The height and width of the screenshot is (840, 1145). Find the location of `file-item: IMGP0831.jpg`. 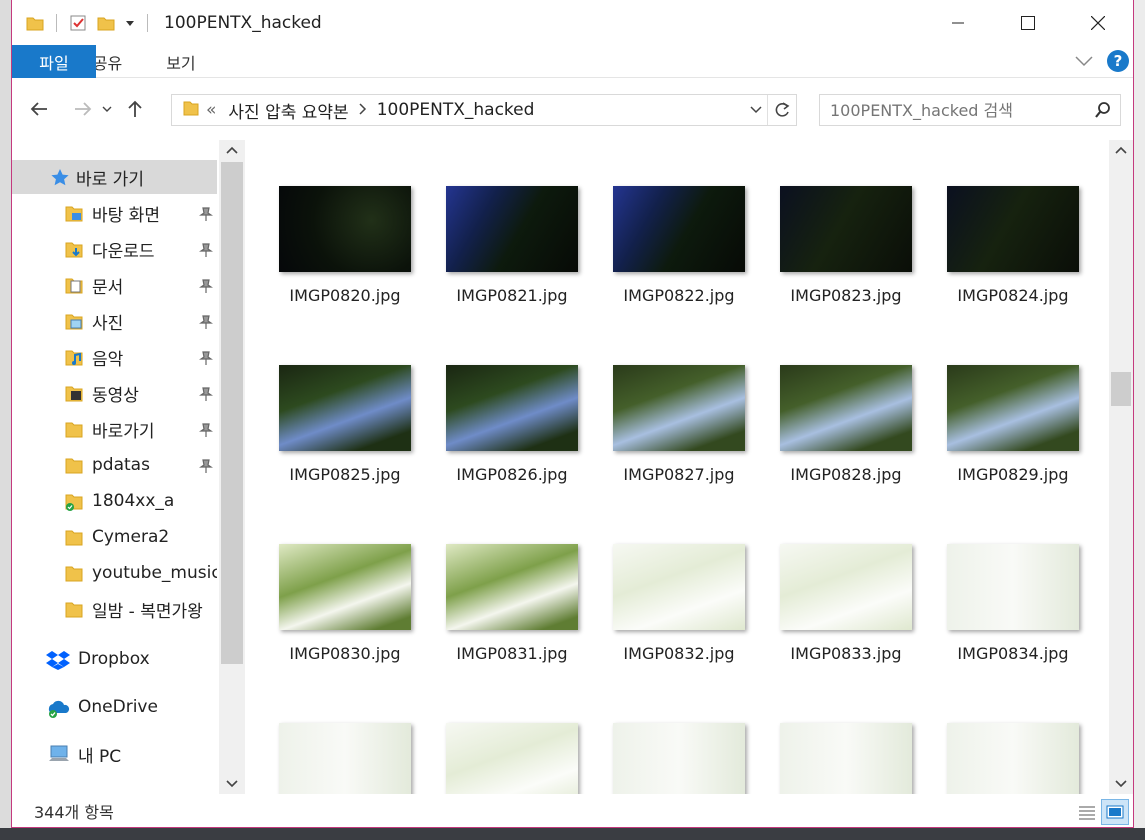

file-item: IMGP0831.jpg is located at coordinates (512, 603).